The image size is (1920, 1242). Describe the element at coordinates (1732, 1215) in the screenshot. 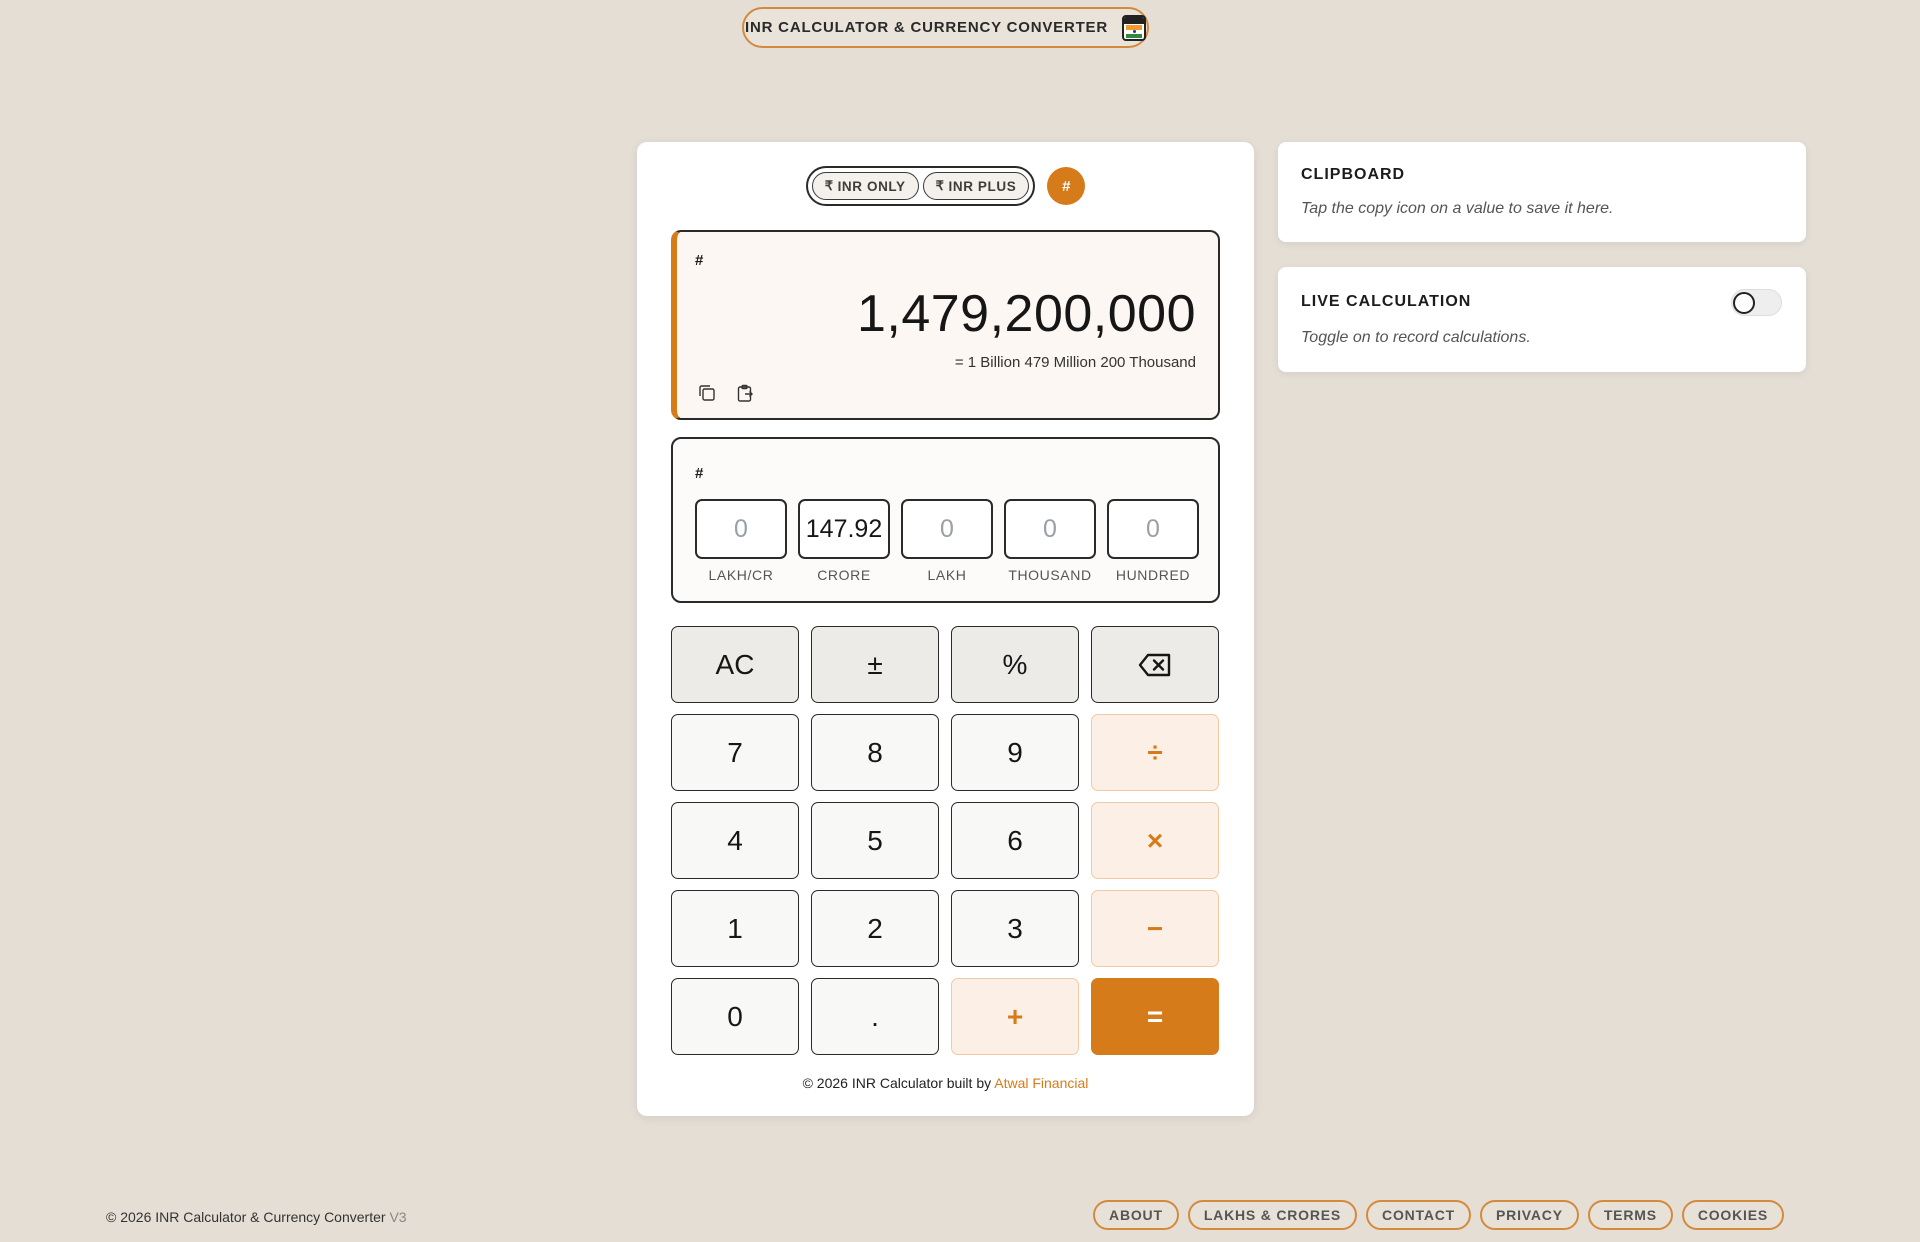

I see `footer-link-cookies: COOKIES` at that location.